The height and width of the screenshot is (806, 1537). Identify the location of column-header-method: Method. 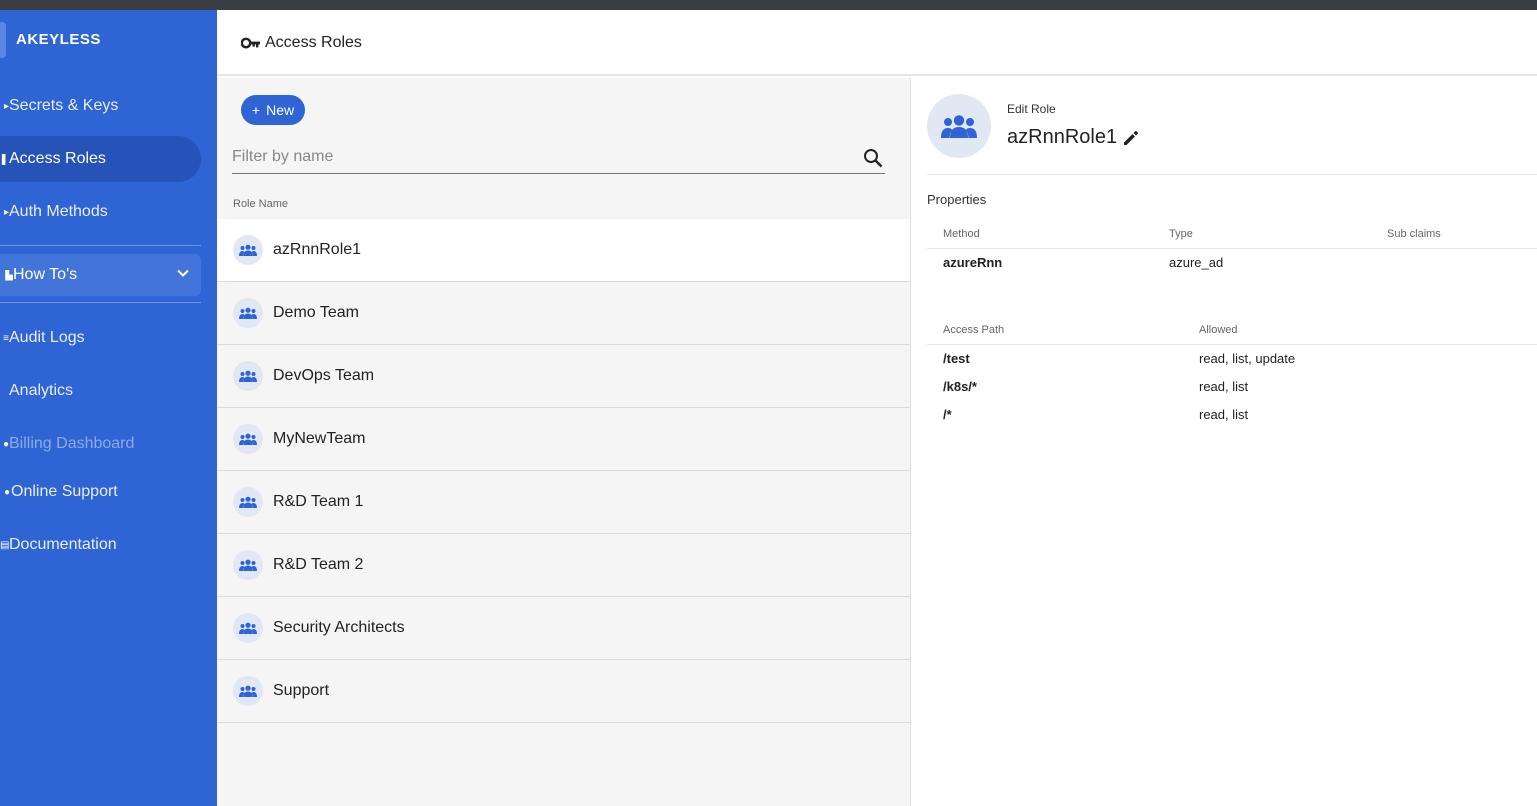
(961, 234).